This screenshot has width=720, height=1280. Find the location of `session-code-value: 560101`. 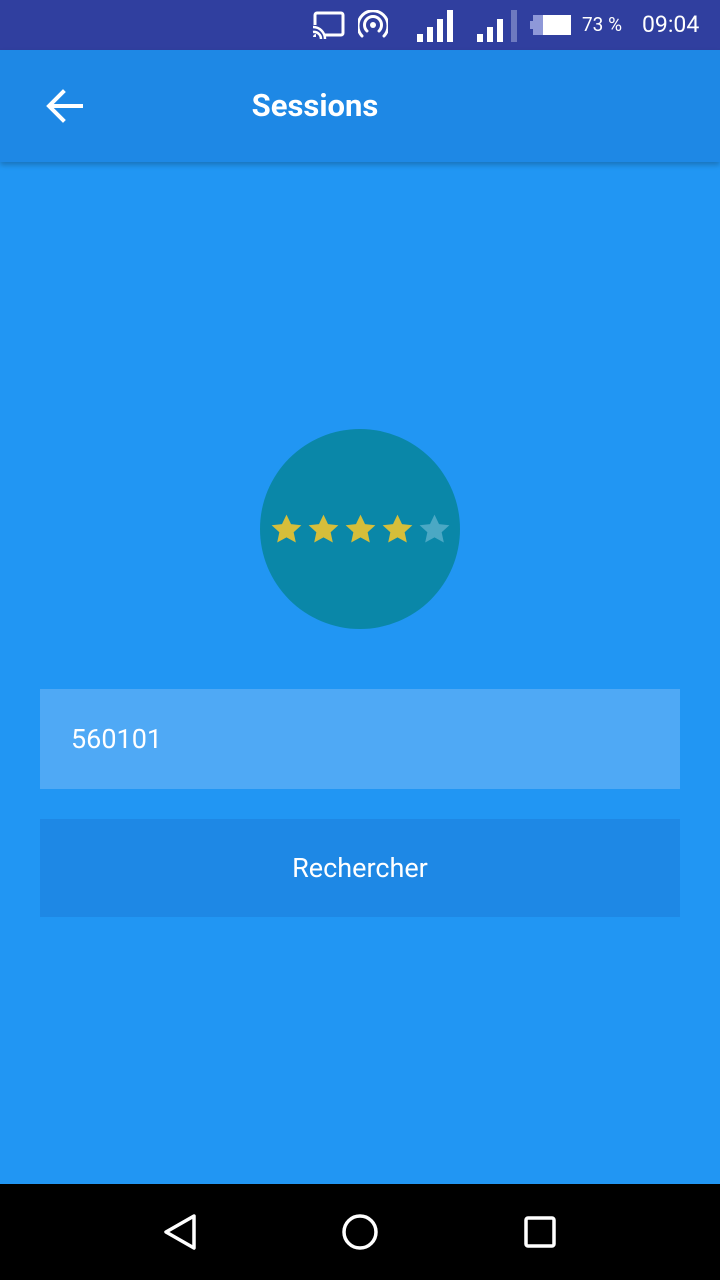

session-code-value: 560101 is located at coordinates (117, 739).